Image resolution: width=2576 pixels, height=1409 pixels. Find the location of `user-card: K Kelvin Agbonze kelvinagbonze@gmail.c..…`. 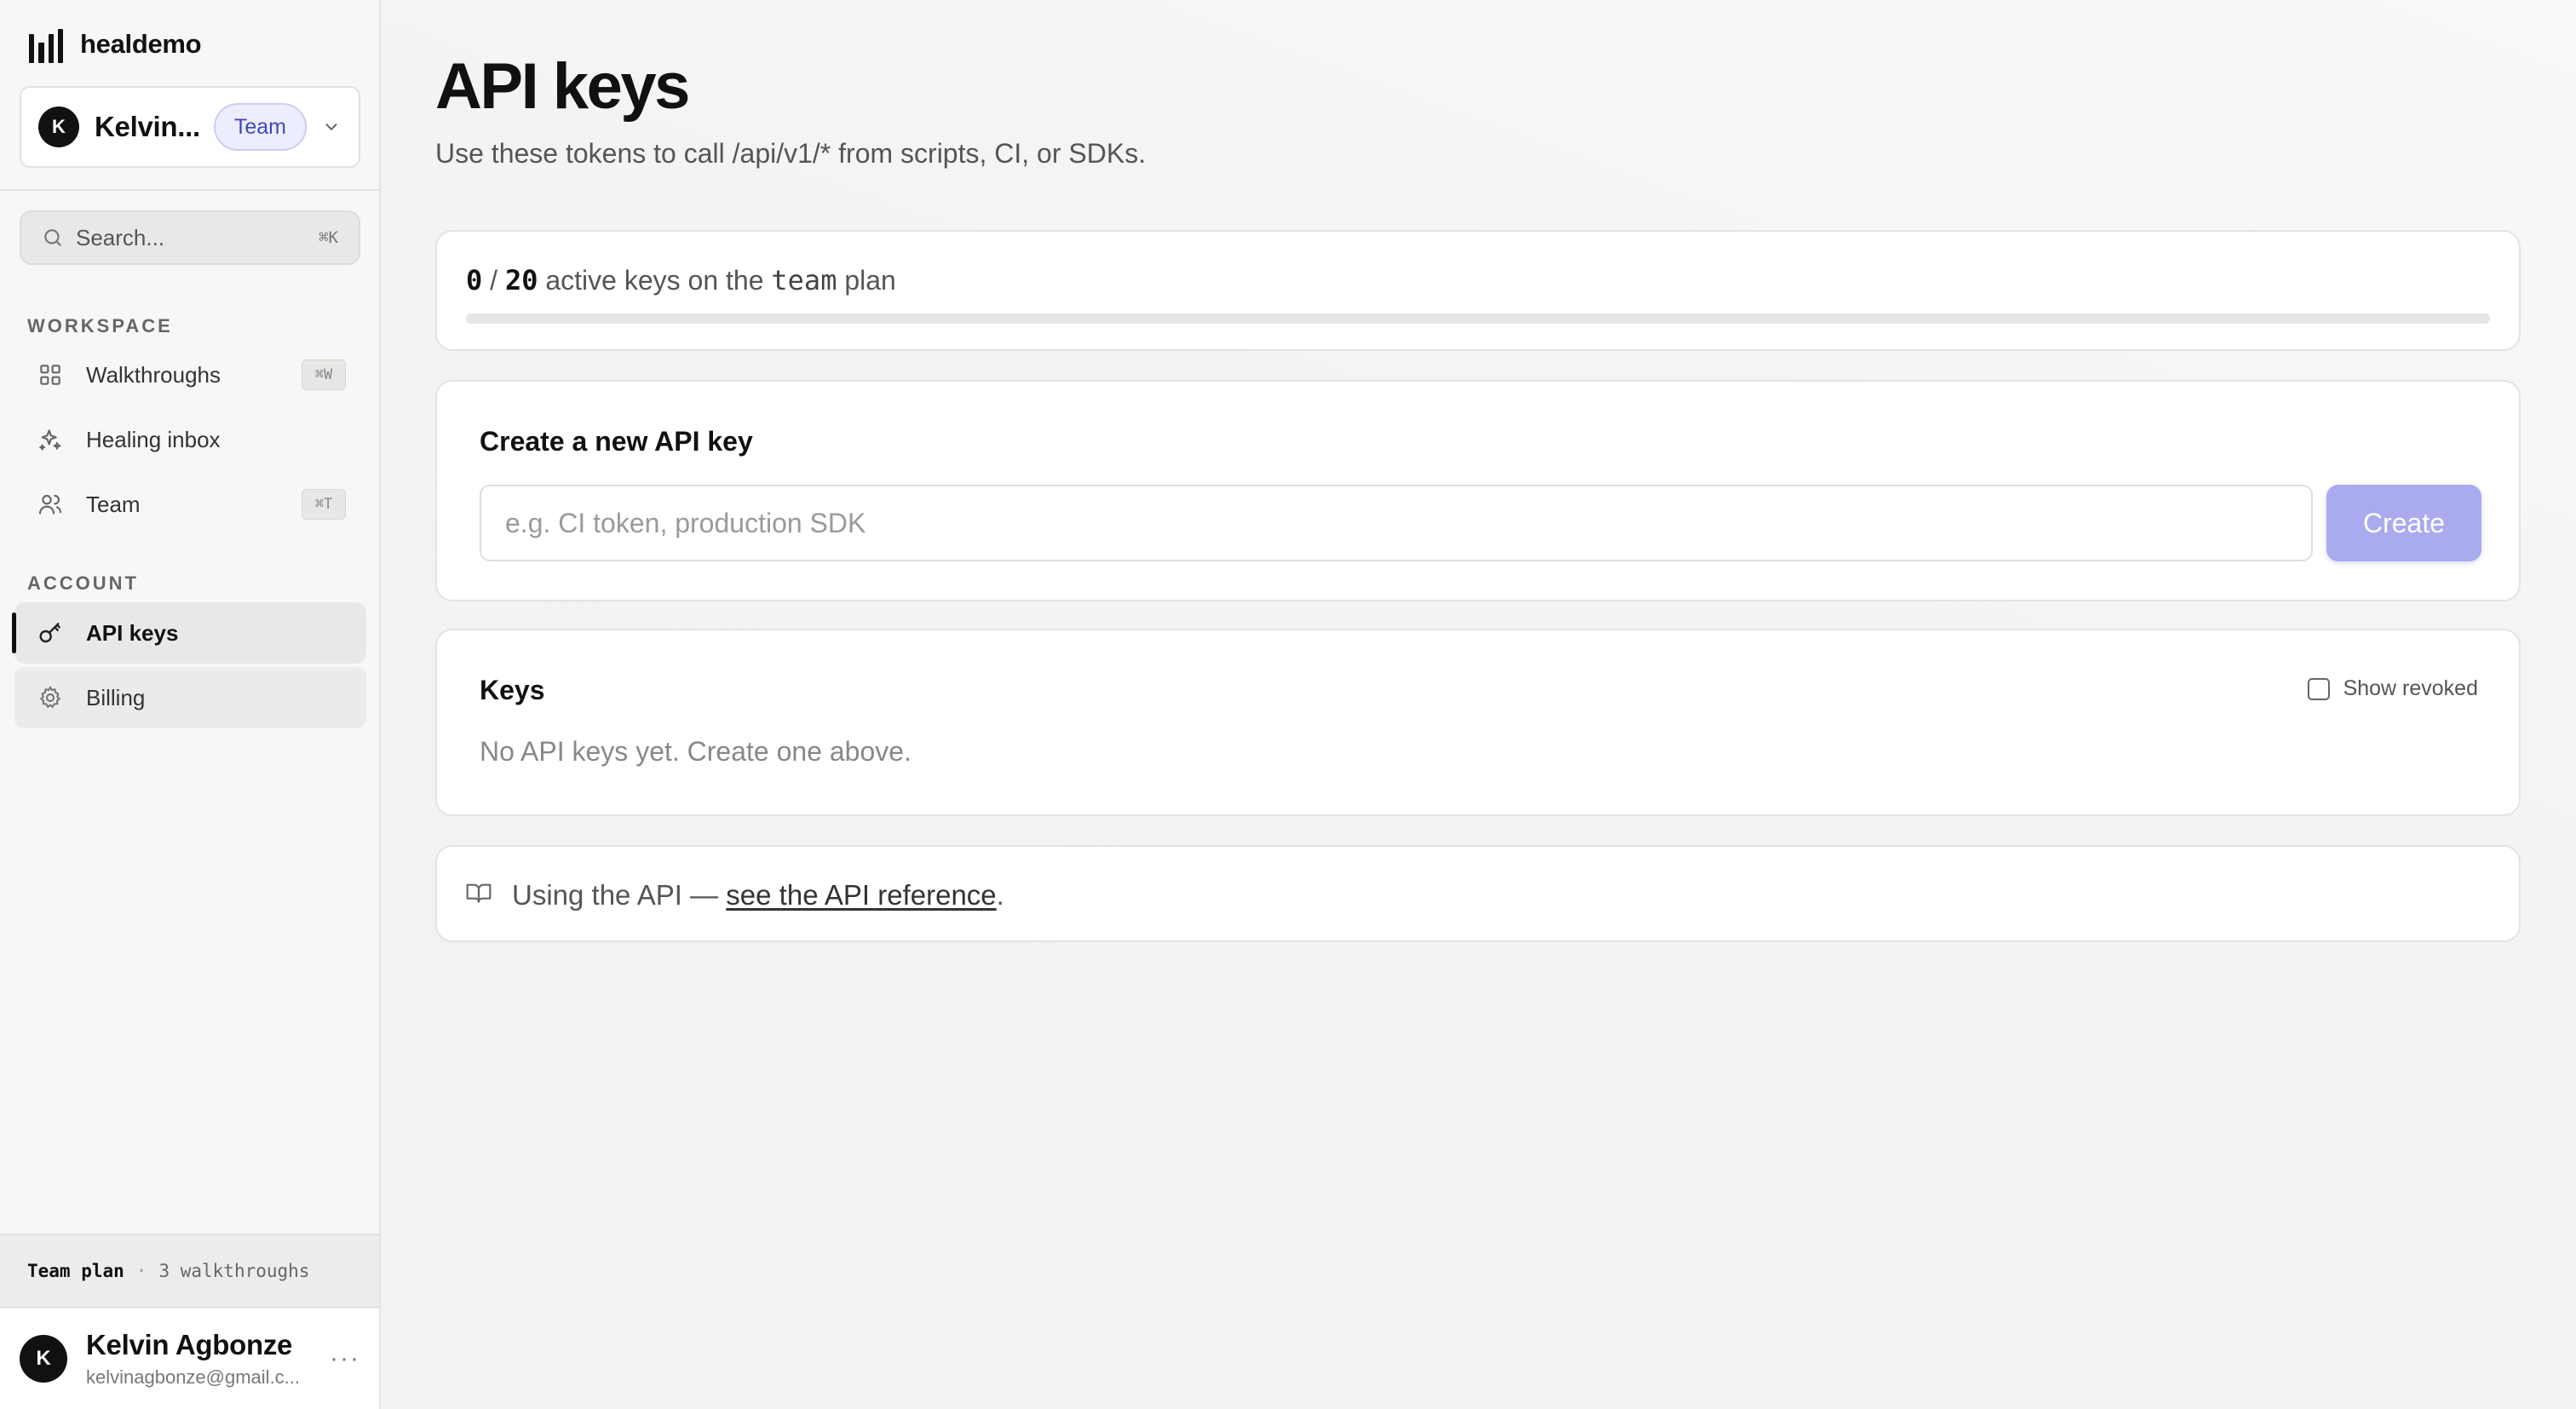

user-card: K Kelvin Agbonze kelvinagbonze@gmail.c..… is located at coordinates (190, 1358).